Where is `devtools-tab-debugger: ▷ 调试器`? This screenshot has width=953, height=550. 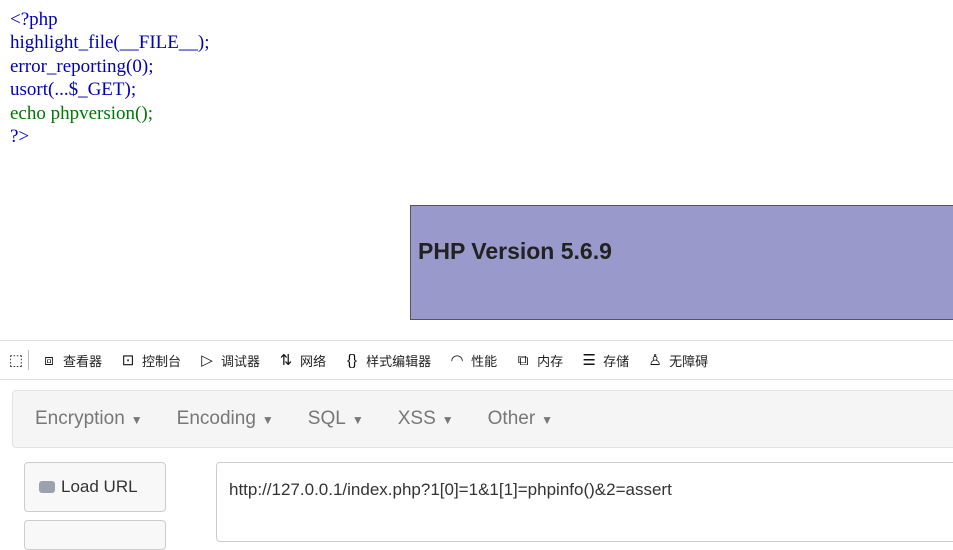
devtools-tab-debugger: ▷ 调试器 is located at coordinates (229, 360).